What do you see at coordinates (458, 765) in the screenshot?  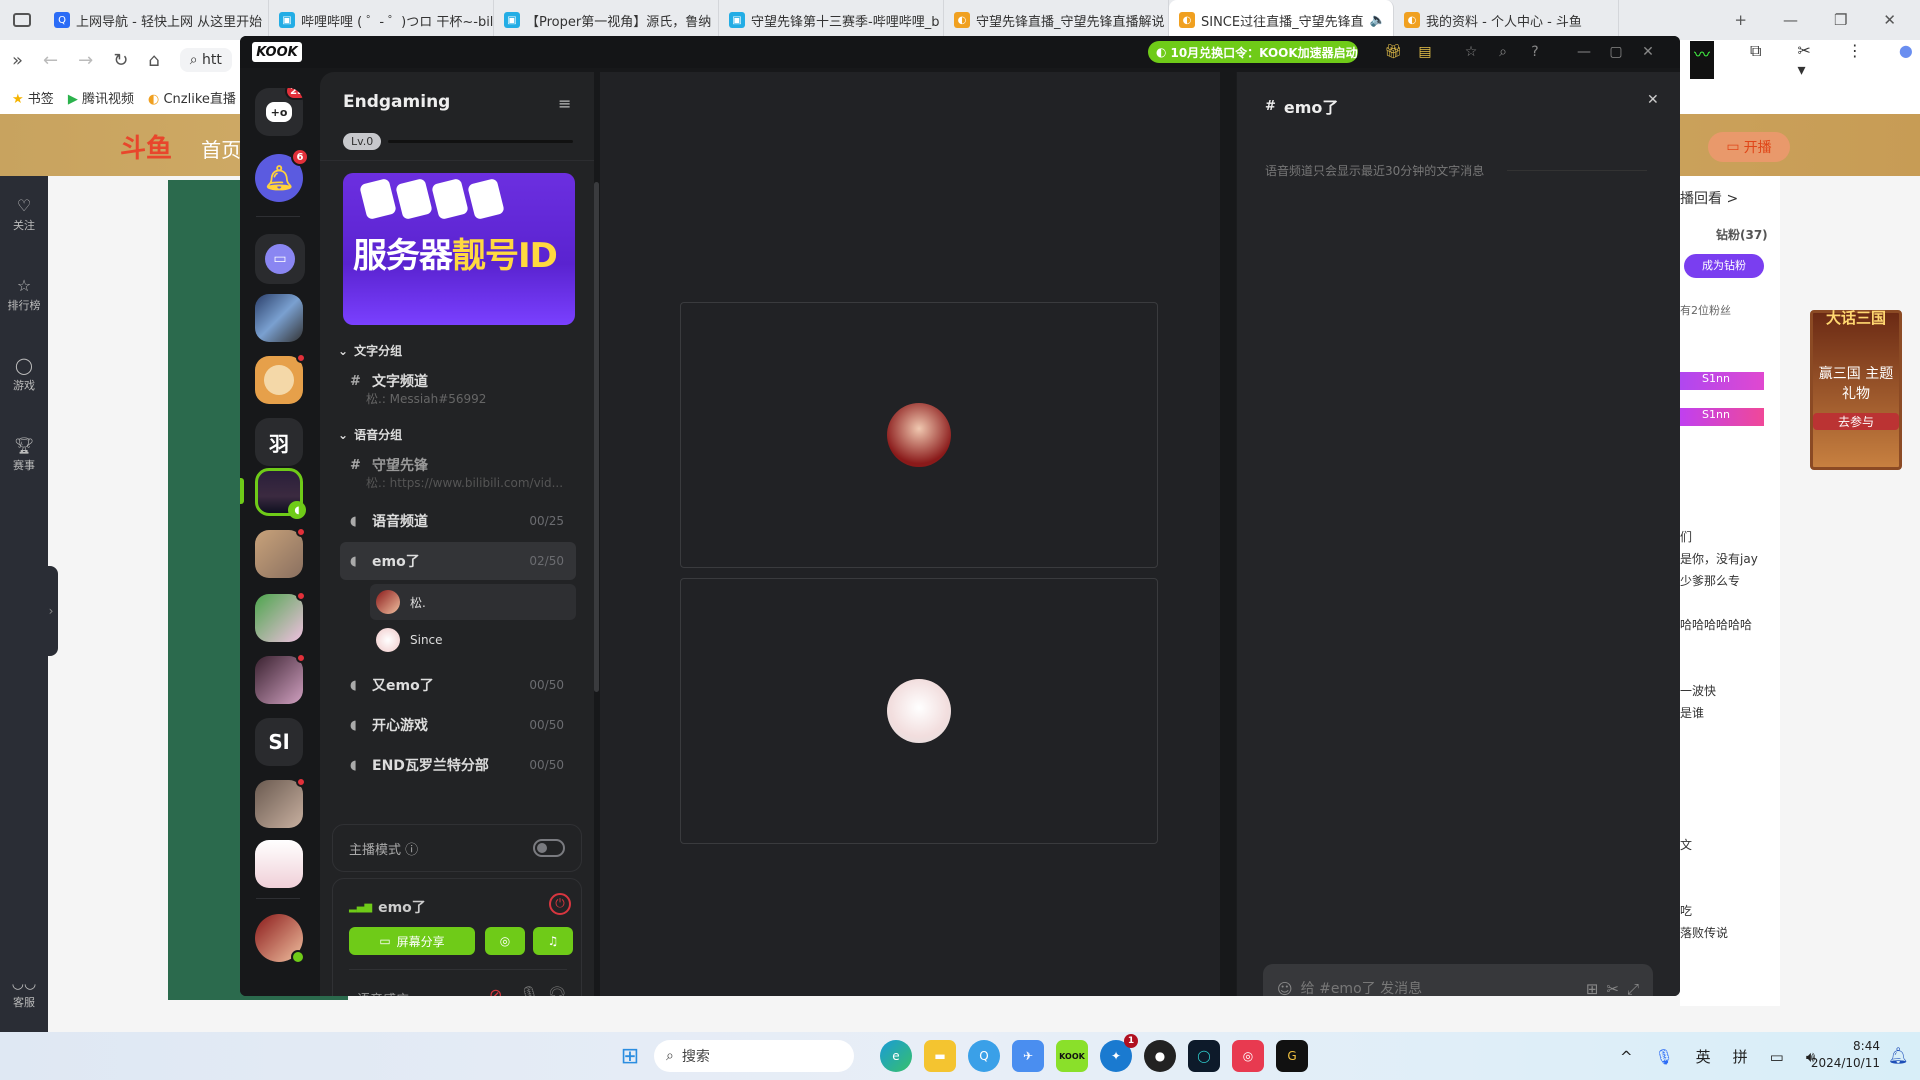 I see `voice-channel-item: ◖ END瓦罗兰特分部 00/50` at bounding box center [458, 765].